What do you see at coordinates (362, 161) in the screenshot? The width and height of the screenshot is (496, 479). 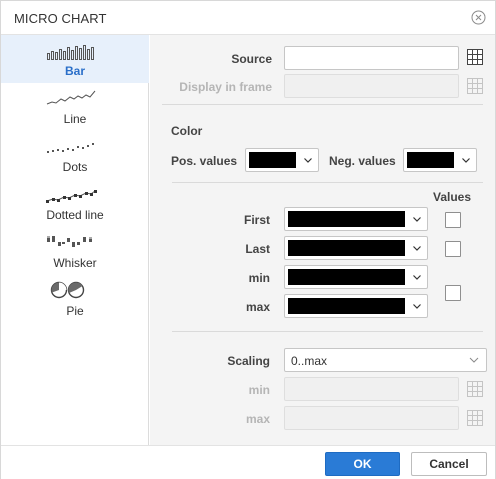 I see `neg-values-label: Neg. values` at bounding box center [362, 161].